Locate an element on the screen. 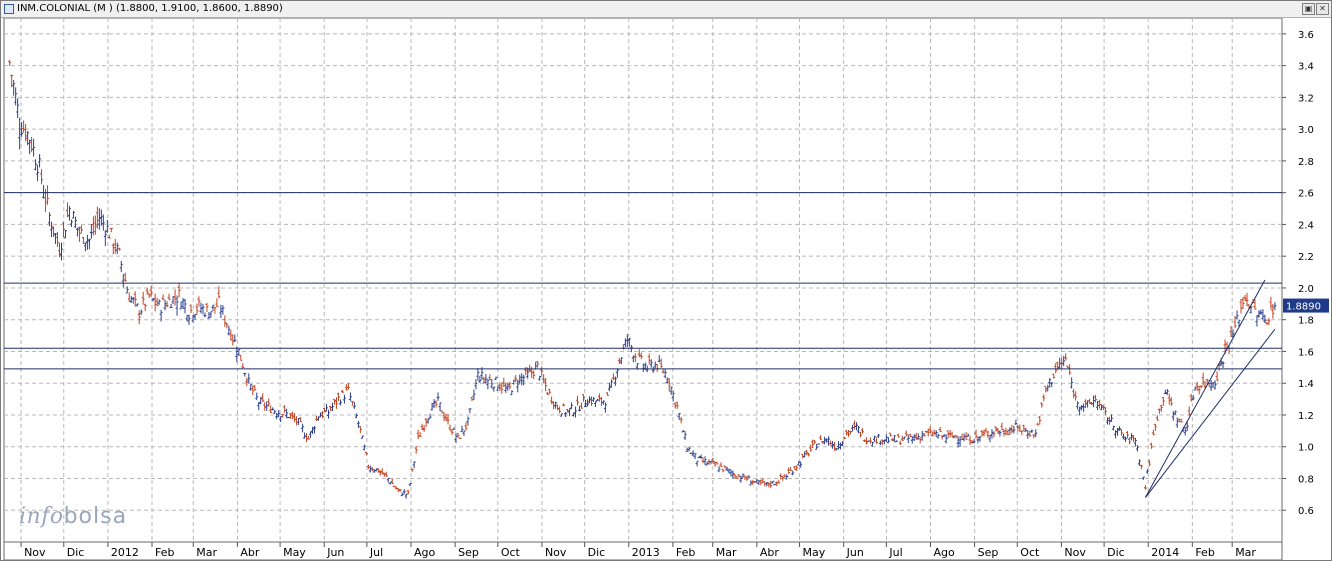  close-icon: ✕ is located at coordinates (1322, 9).